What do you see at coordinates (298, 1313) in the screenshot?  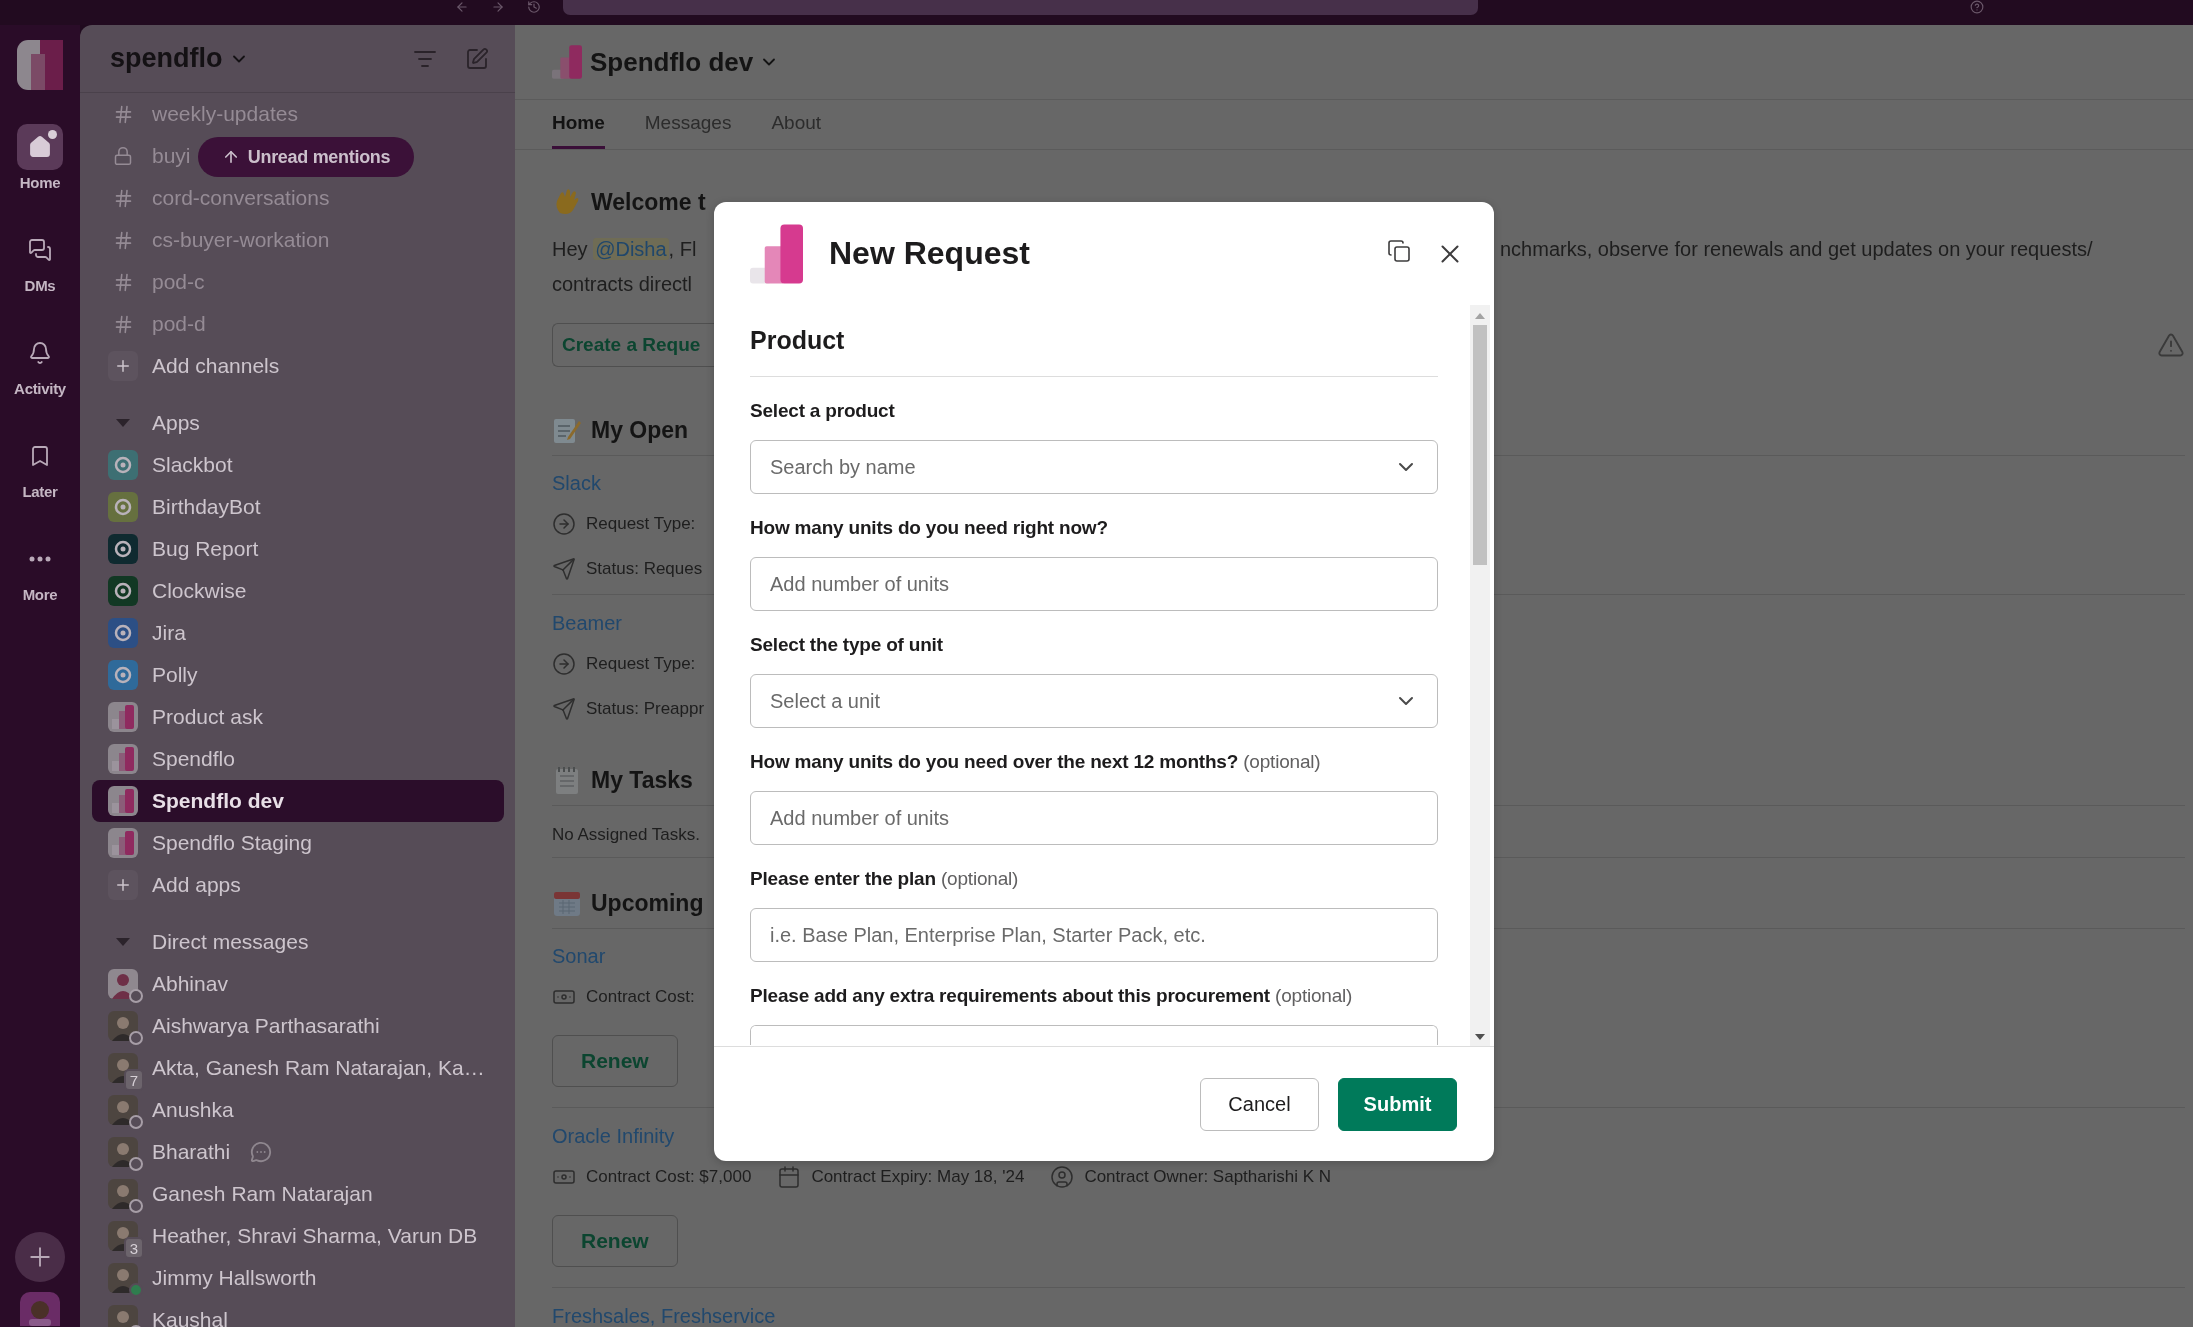 I see `dm-item: Kaushal` at bounding box center [298, 1313].